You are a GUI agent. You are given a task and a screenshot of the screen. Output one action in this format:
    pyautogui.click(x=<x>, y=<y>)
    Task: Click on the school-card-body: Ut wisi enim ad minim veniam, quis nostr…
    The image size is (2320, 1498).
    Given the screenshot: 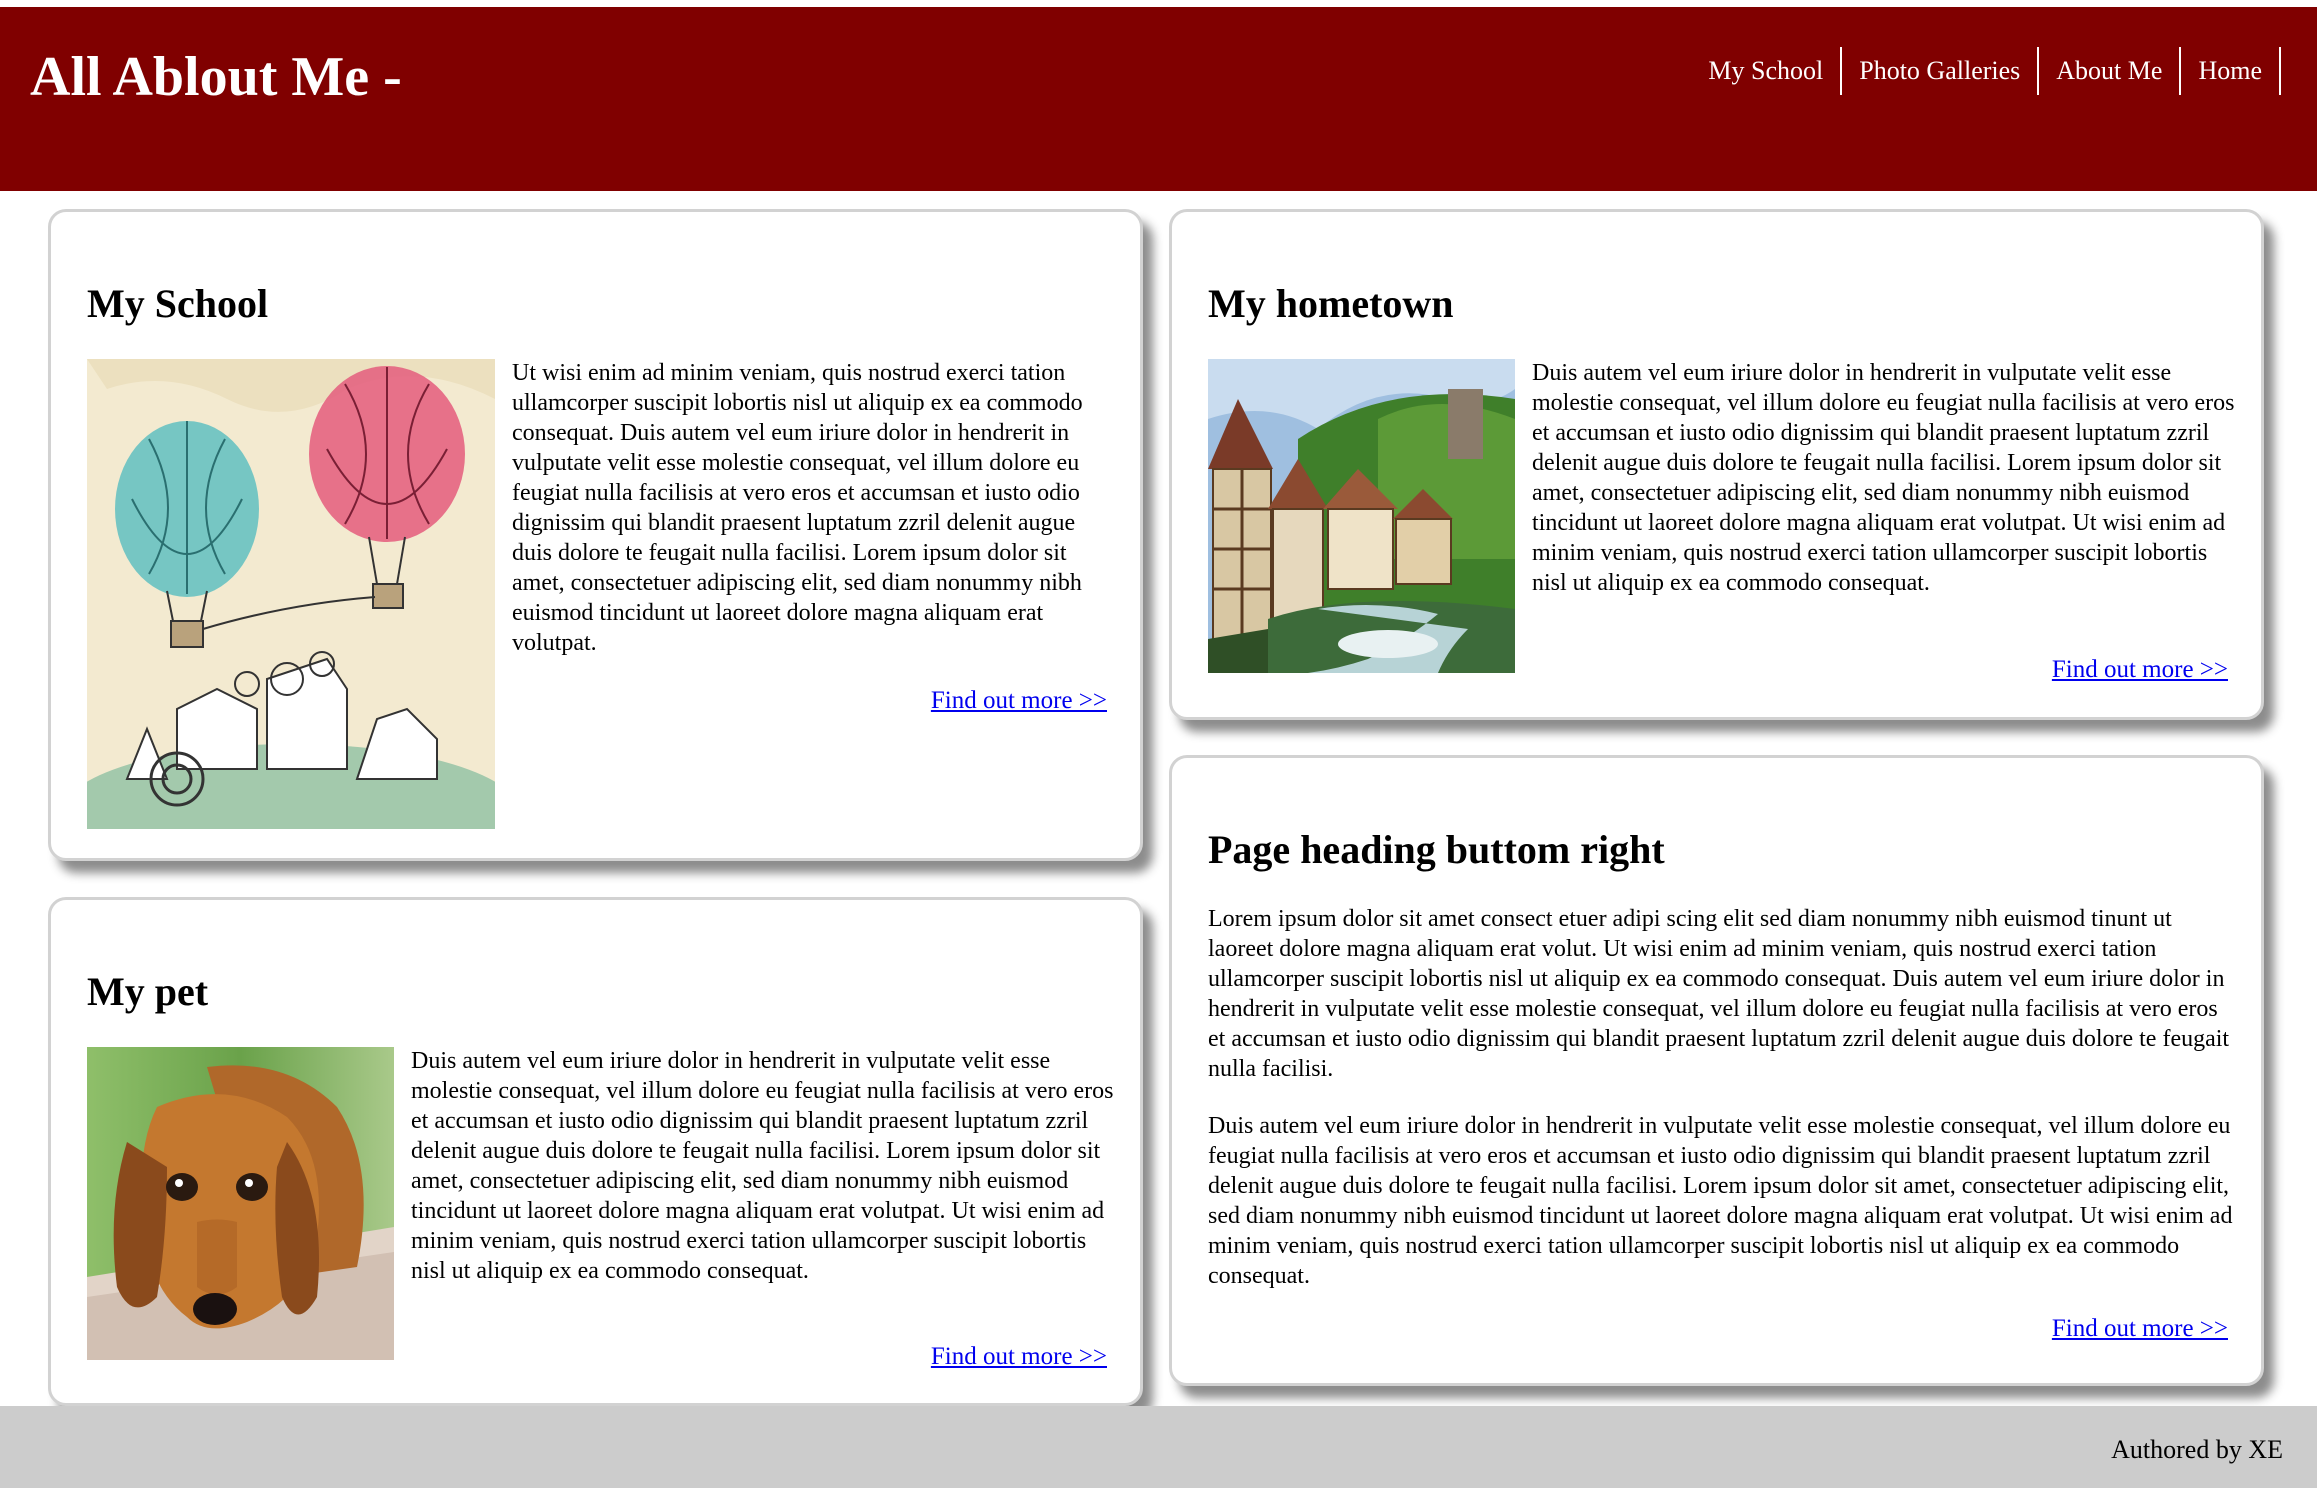 What is the action you would take?
    pyautogui.click(x=797, y=508)
    